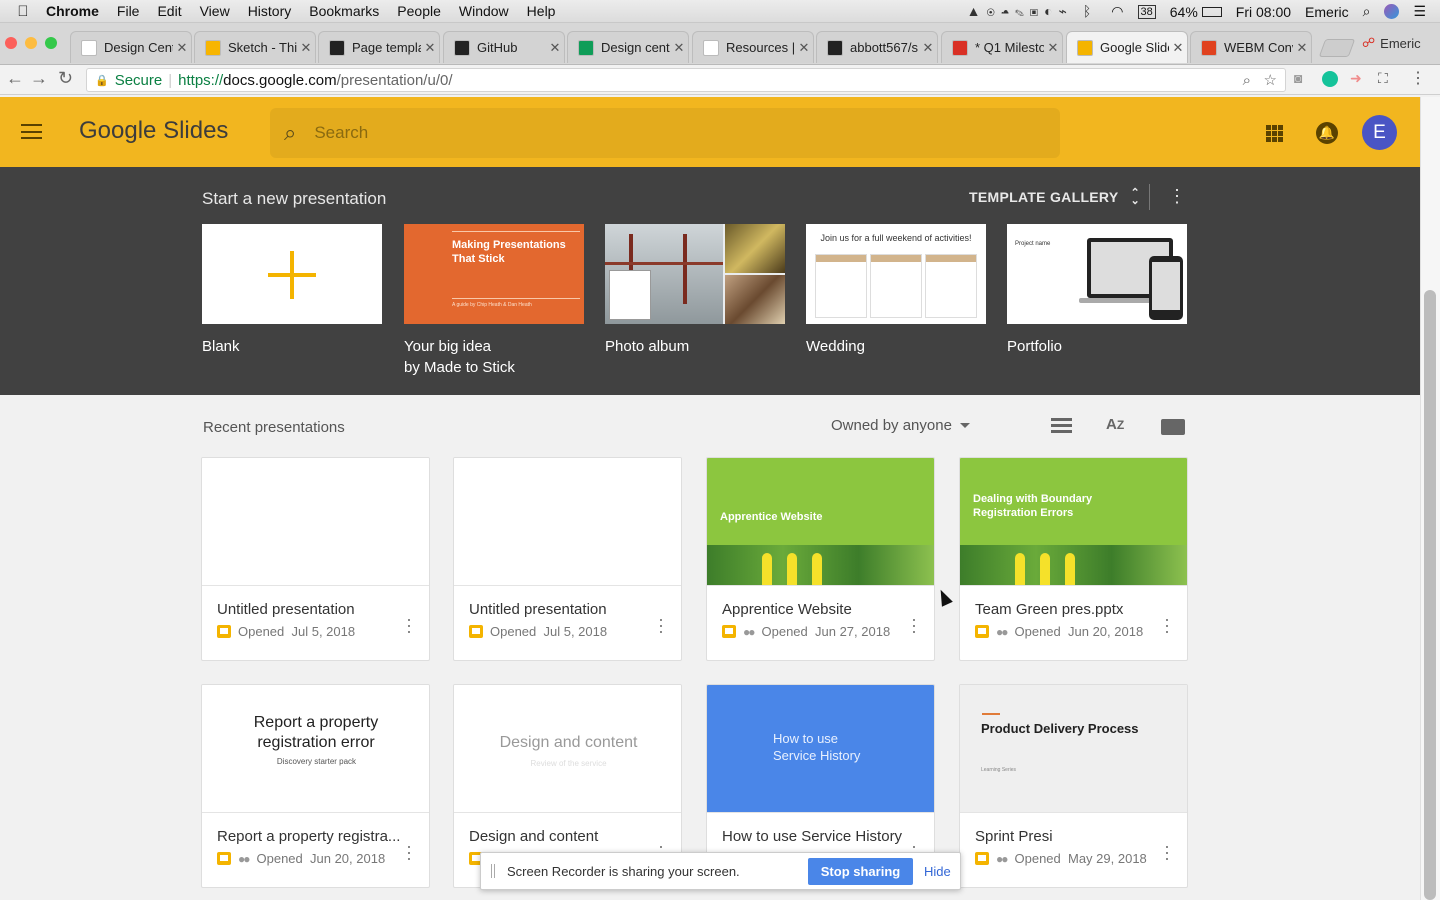  Describe the element at coordinates (877, 47) in the screenshot. I see `browser-tab: abbott567/s ✕` at that location.